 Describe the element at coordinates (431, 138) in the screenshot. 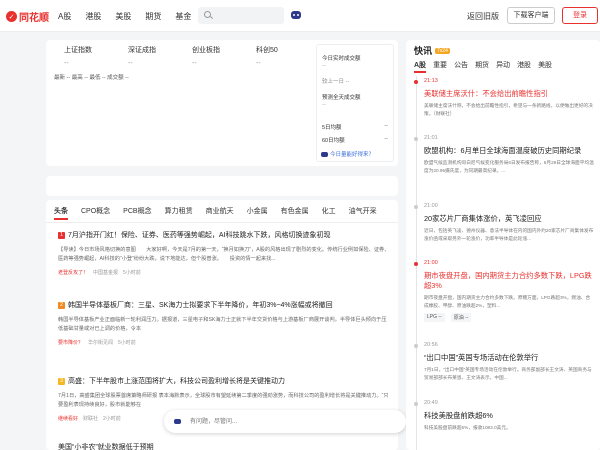

I see `flash-time: 21:01` at that location.